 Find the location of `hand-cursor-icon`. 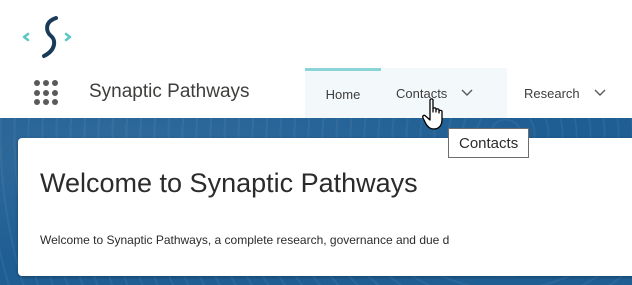

hand-cursor-icon is located at coordinates (432, 114).